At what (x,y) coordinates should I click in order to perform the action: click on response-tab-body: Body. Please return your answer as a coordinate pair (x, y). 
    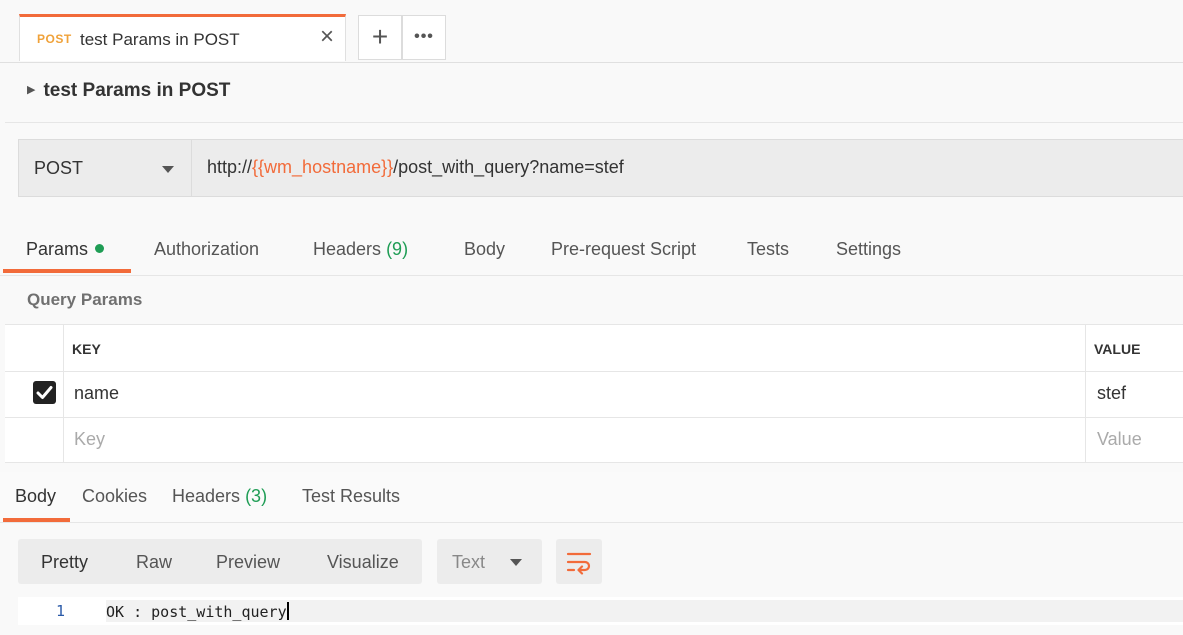
    Looking at the image, I should click on (35, 496).